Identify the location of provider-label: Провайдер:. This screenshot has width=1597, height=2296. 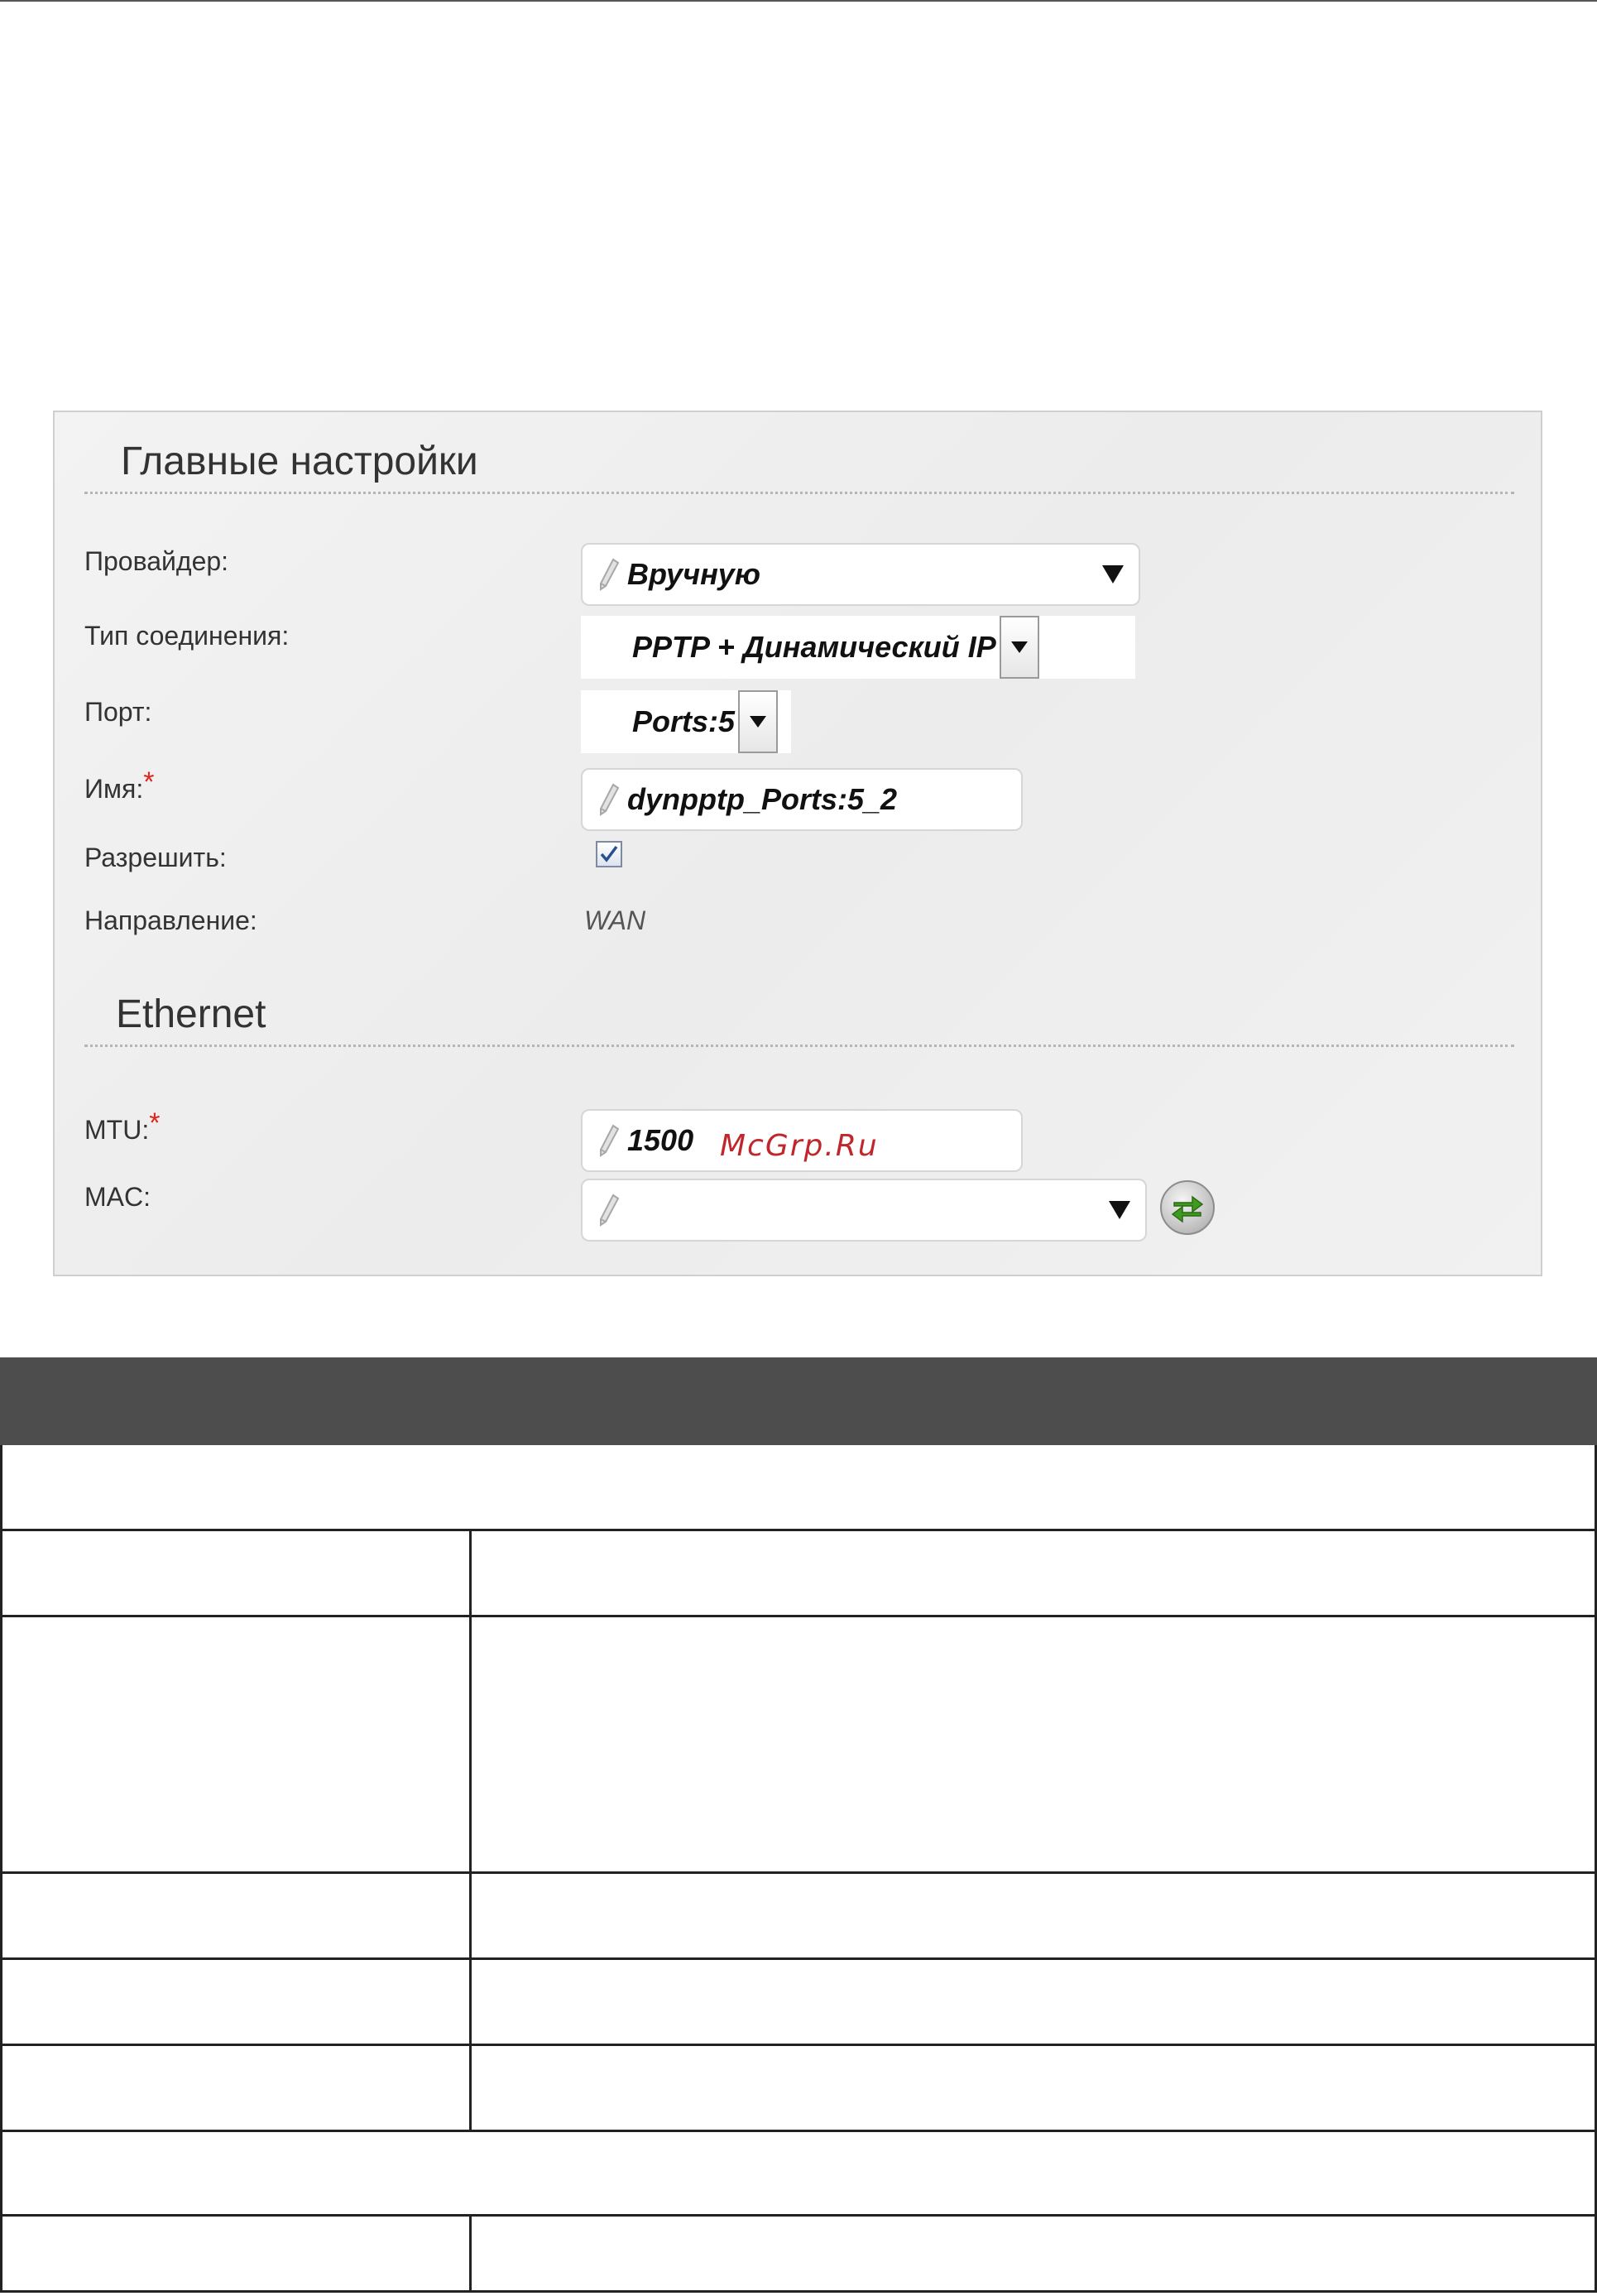
(156, 561).